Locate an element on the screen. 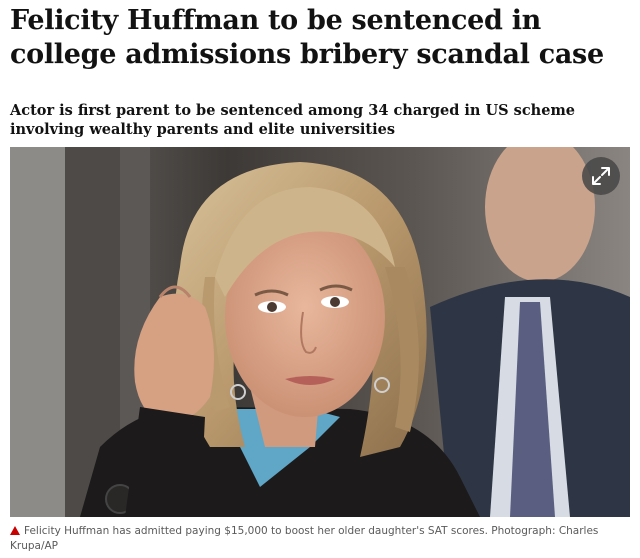 The width and height of the screenshot is (640, 558). expand-arrows-icon is located at coordinates (601, 176).